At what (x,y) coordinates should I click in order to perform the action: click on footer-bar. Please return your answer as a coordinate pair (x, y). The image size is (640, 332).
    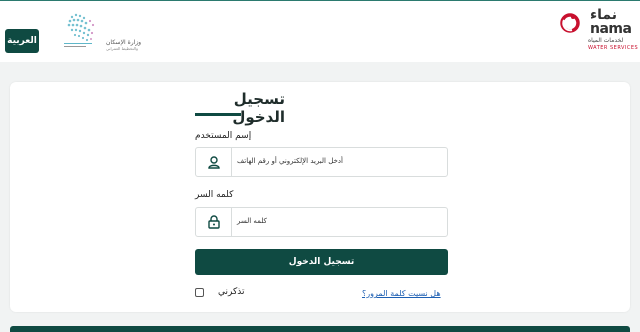
    Looking at the image, I should click on (320, 329).